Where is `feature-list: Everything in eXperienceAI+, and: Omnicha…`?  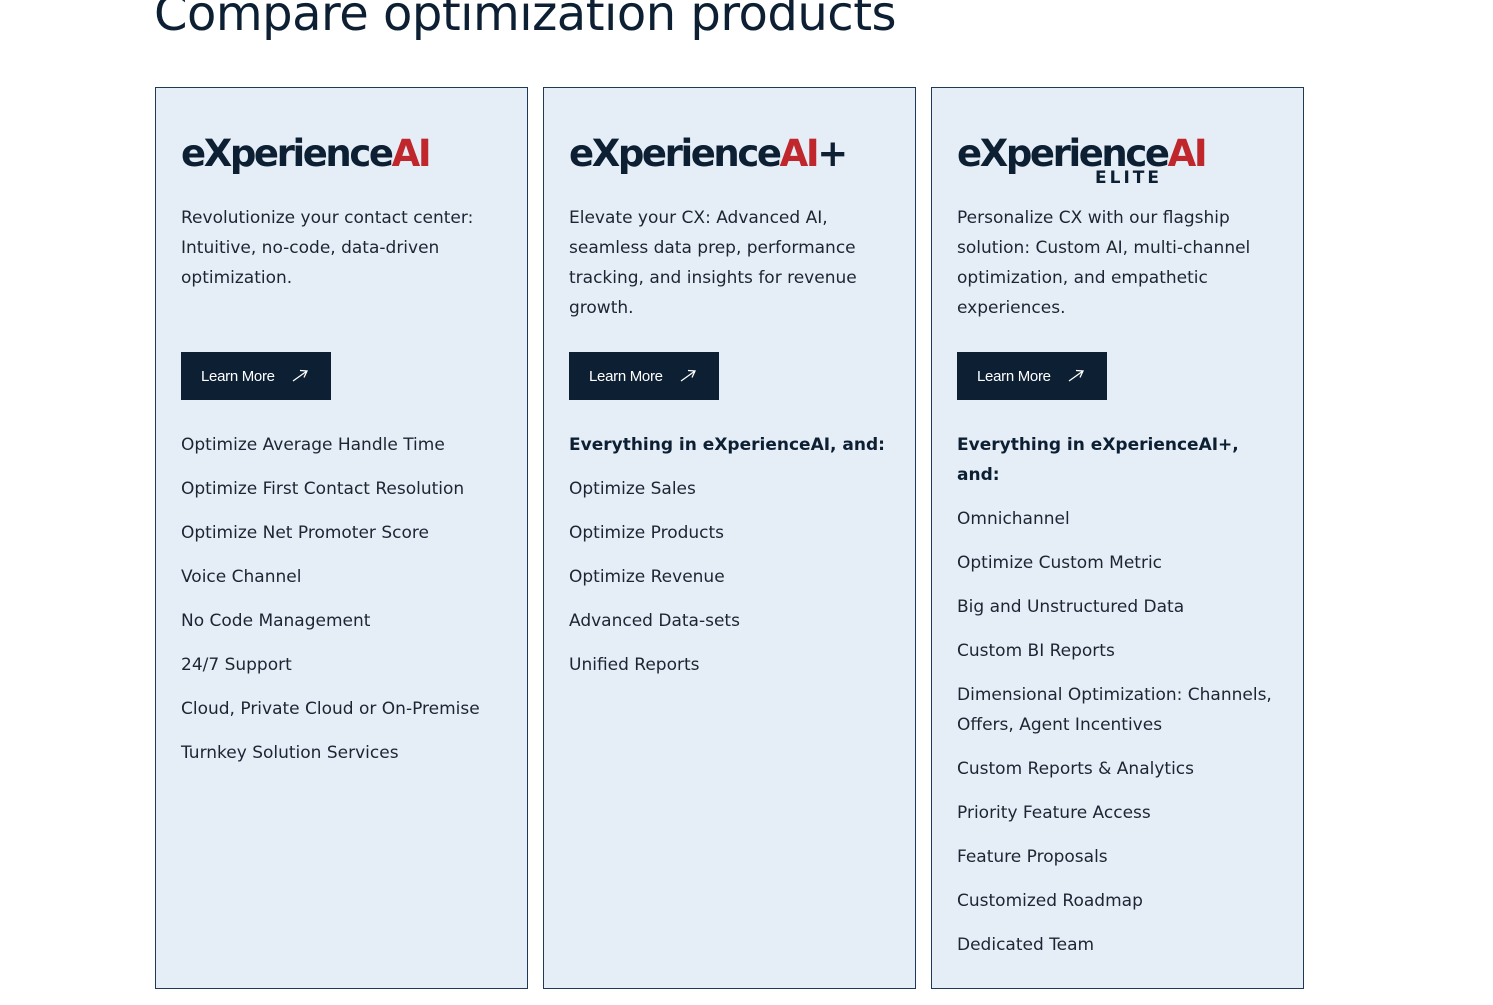 feature-list: Everything in eXperienceAI+, and: Omnicha… is located at coordinates (1122, 702).